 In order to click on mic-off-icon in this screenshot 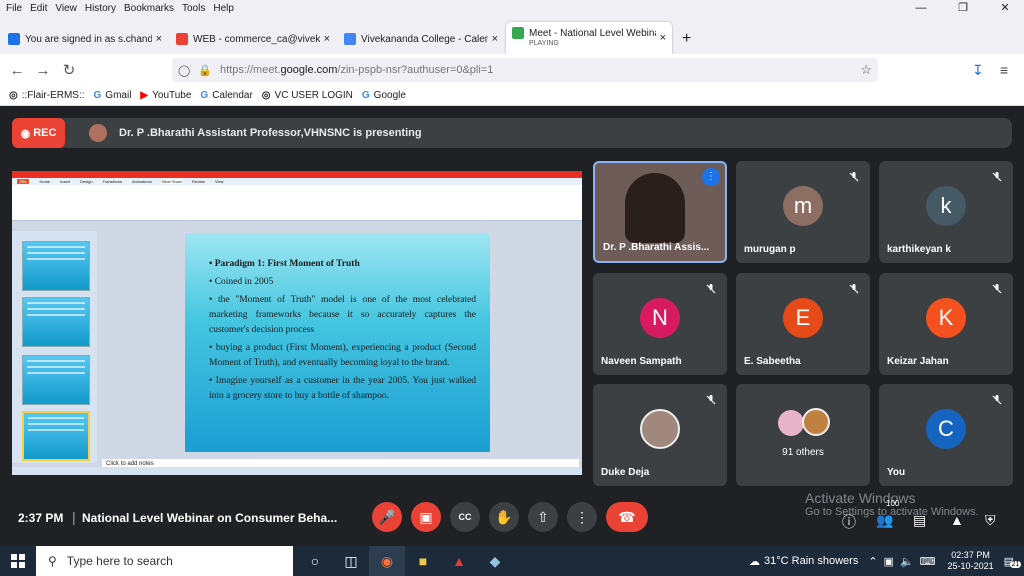, I will do `click(997, 289)`.